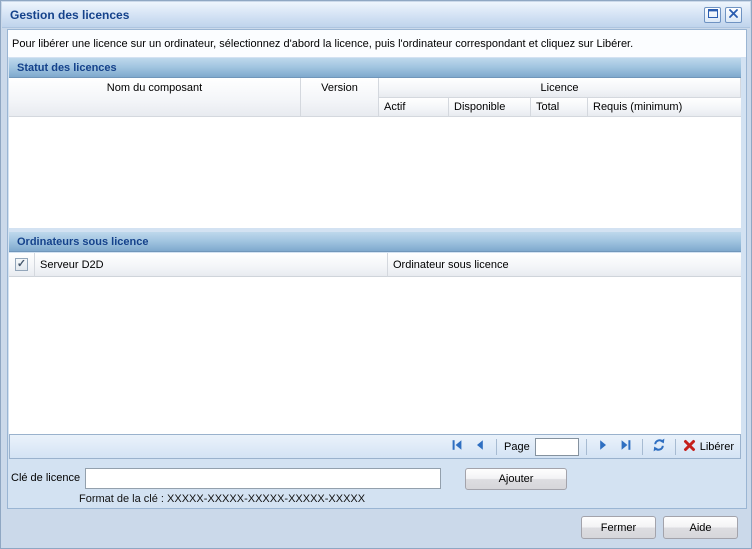  Describe the element at coordinates (560, 88) in the screenshot. I see `column-header-license-group: Licence` at that location.